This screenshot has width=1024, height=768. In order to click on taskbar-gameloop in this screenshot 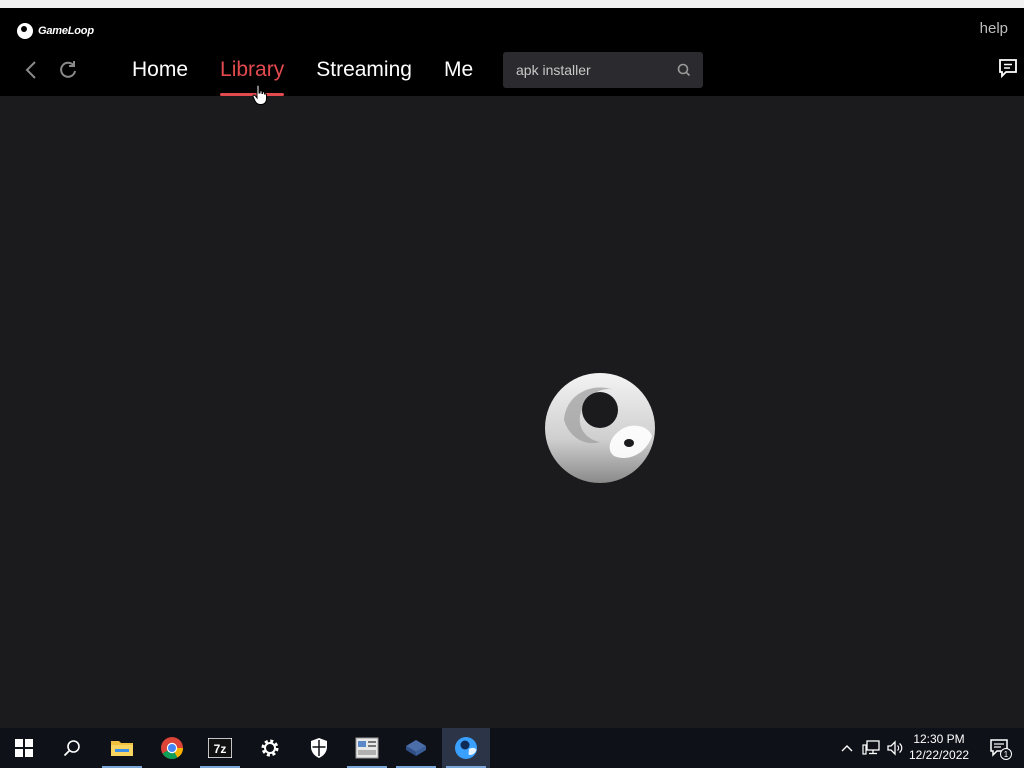, I will do `click(466, 748)`.